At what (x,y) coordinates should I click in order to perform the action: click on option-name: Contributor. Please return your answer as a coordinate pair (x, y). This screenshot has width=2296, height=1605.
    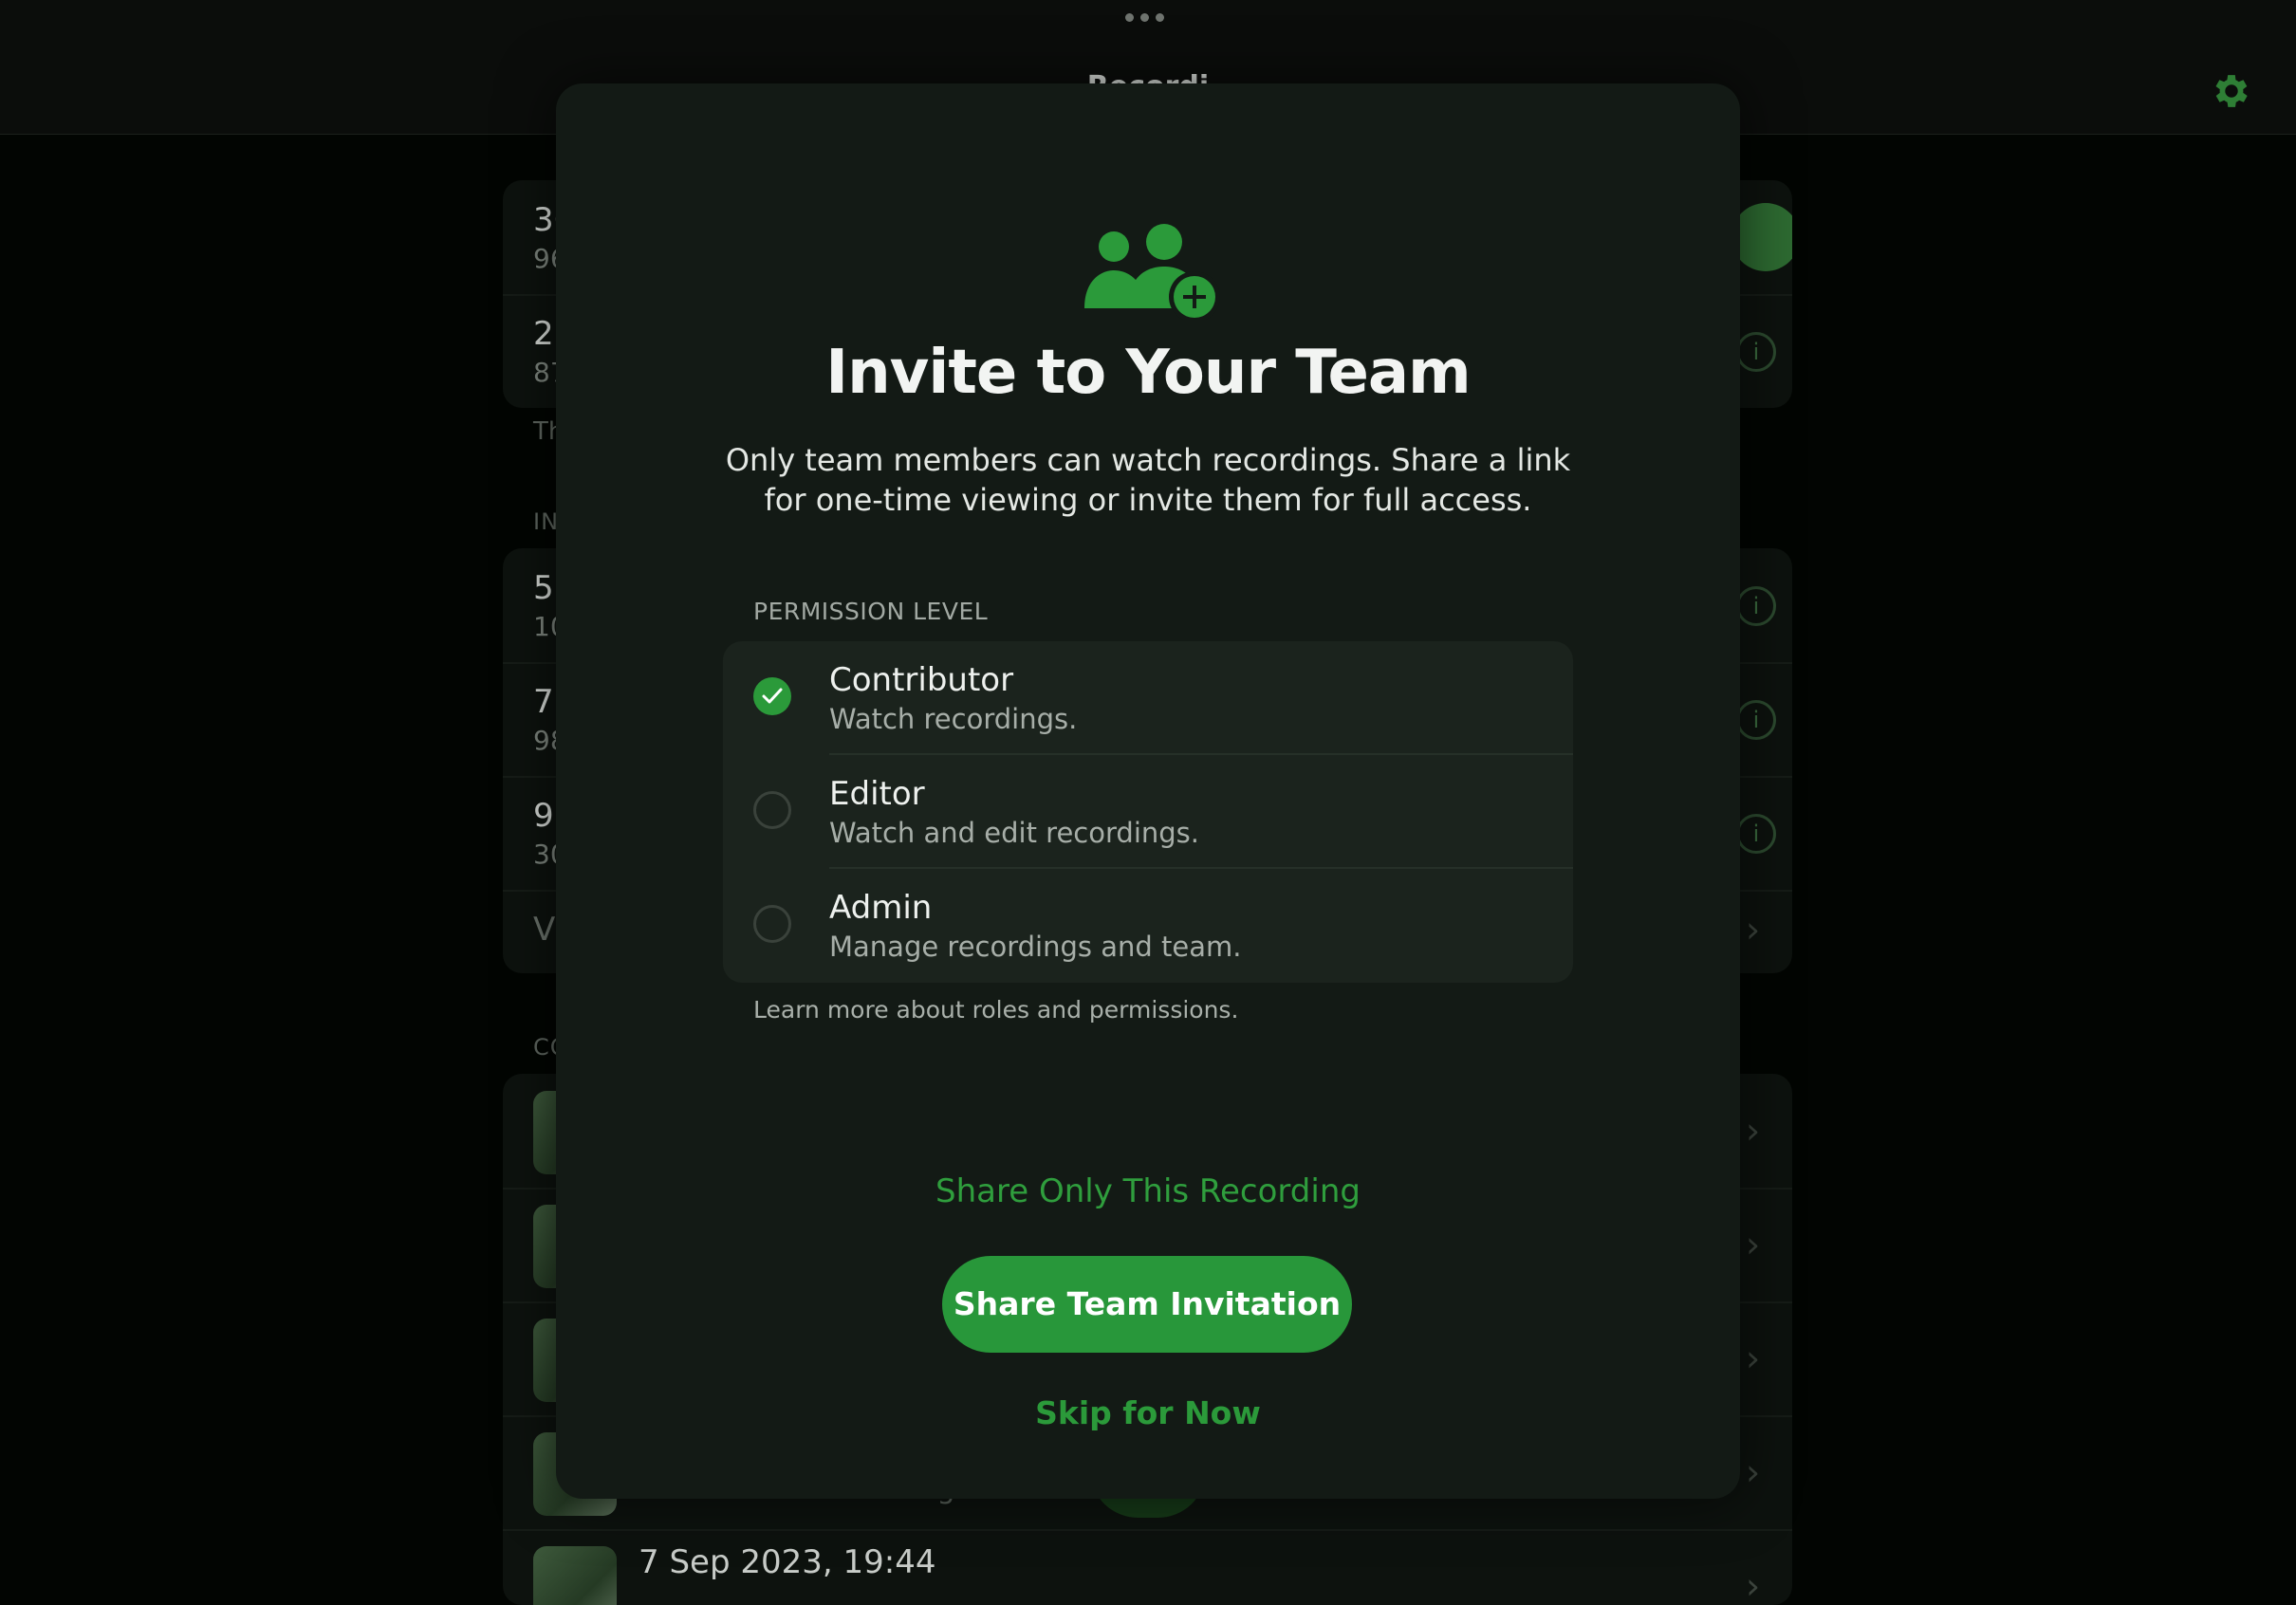
    Looking at the image, I should click on (921, 680).